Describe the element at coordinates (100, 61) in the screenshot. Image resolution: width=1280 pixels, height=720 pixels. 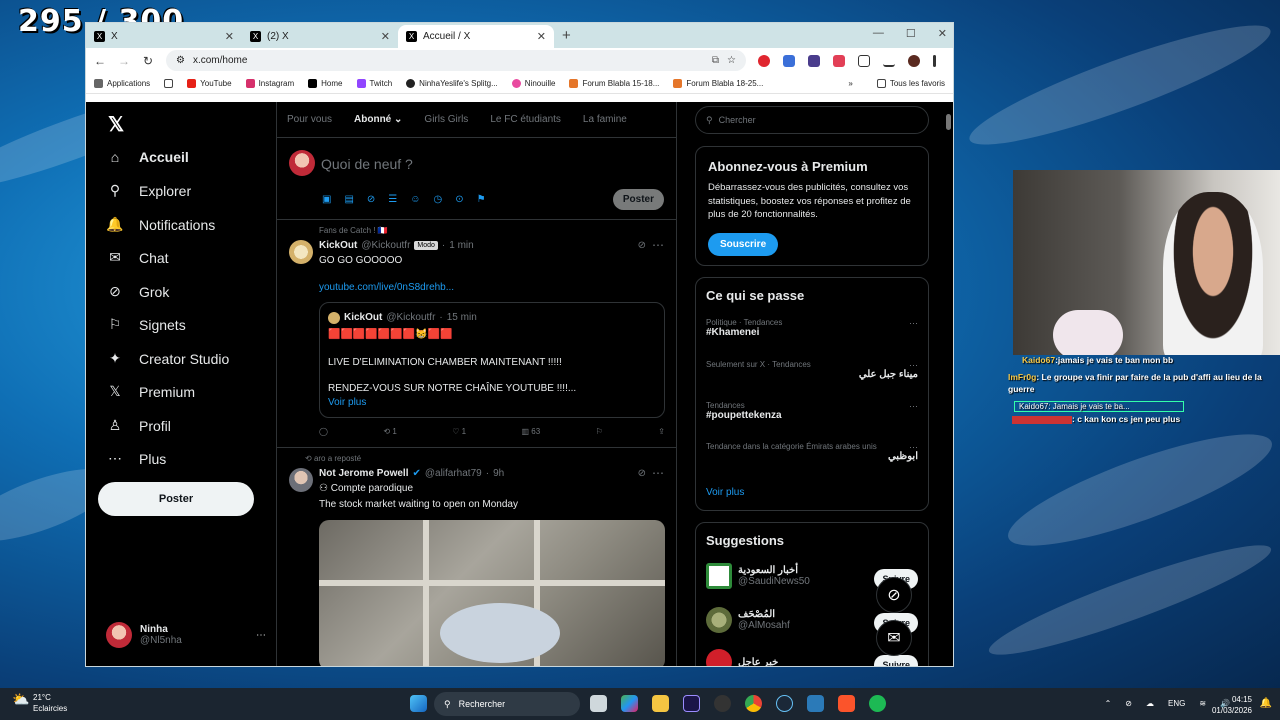
I see `back-icon: ←` at that location.